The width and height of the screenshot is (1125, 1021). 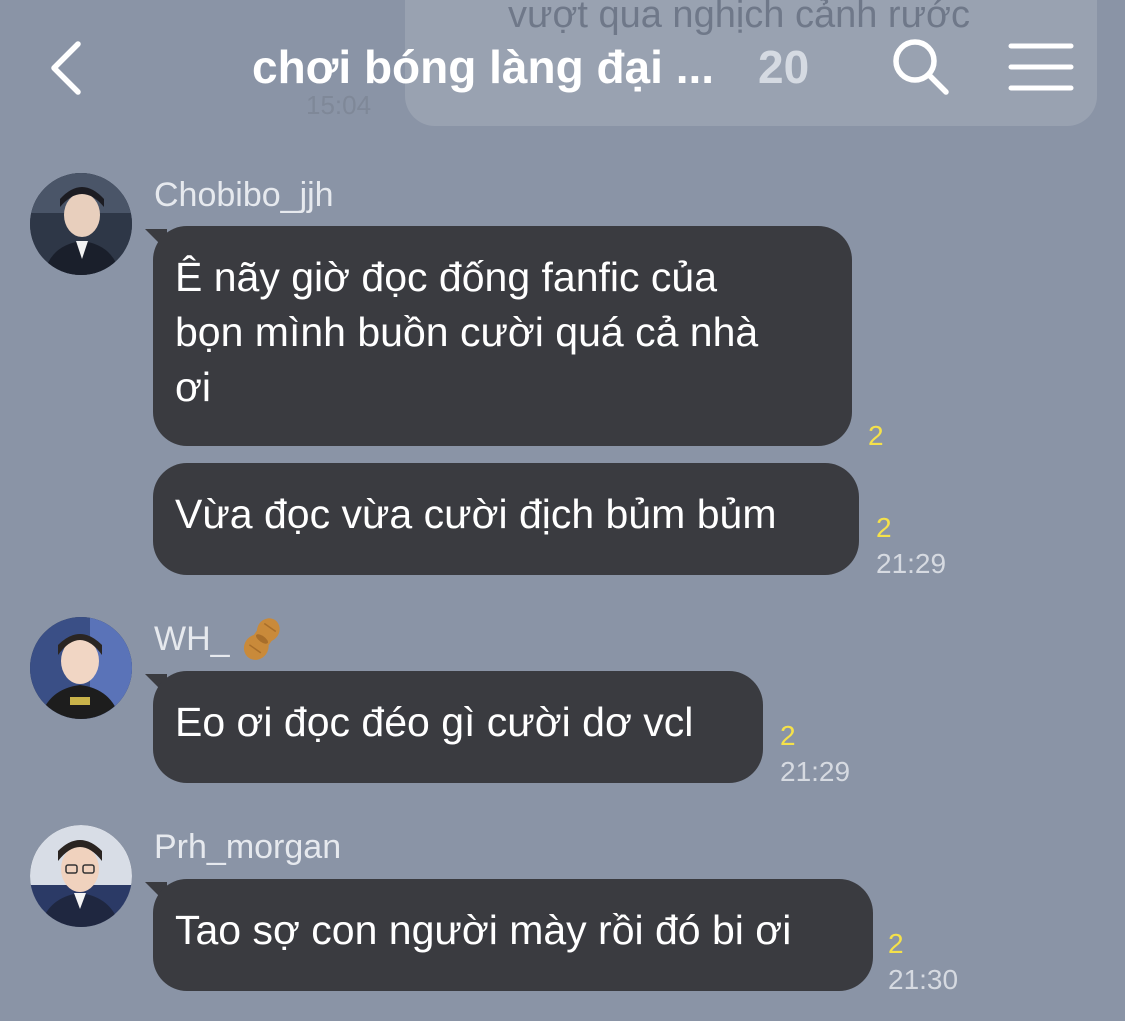 I want to click on message-bubble: Tao sợ con người mày rồi đó bi ơi, so click(x=513, y=935).